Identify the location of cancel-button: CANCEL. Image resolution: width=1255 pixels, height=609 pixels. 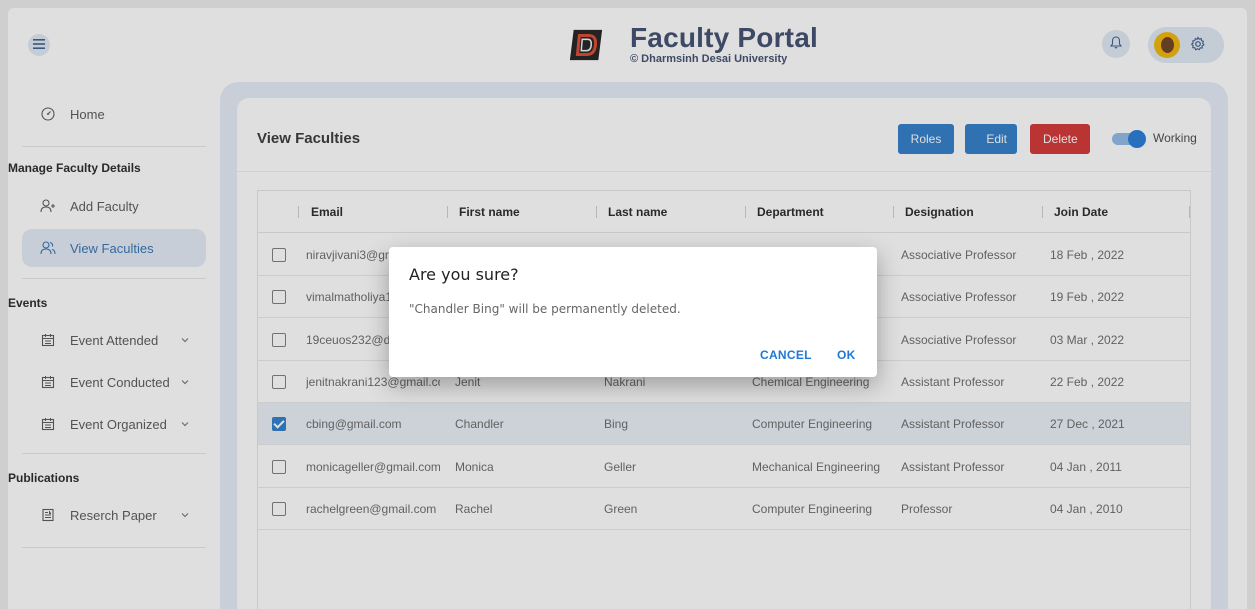
(786, 355).